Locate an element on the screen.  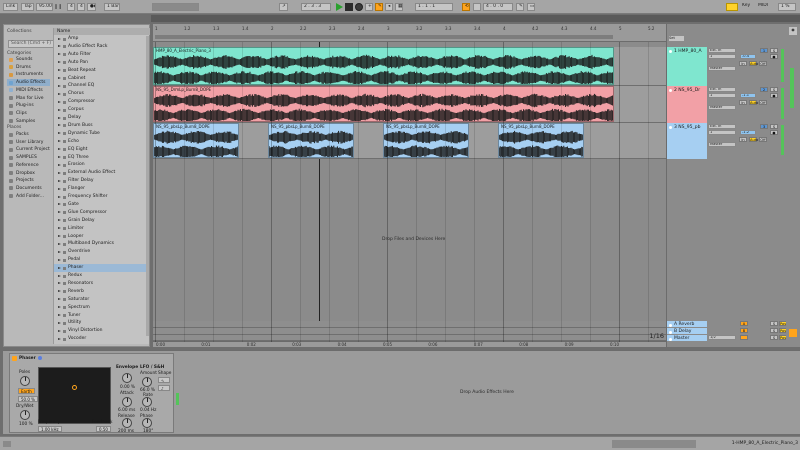
shape-hz-button: ♪ is located at coordinates (164, 388).